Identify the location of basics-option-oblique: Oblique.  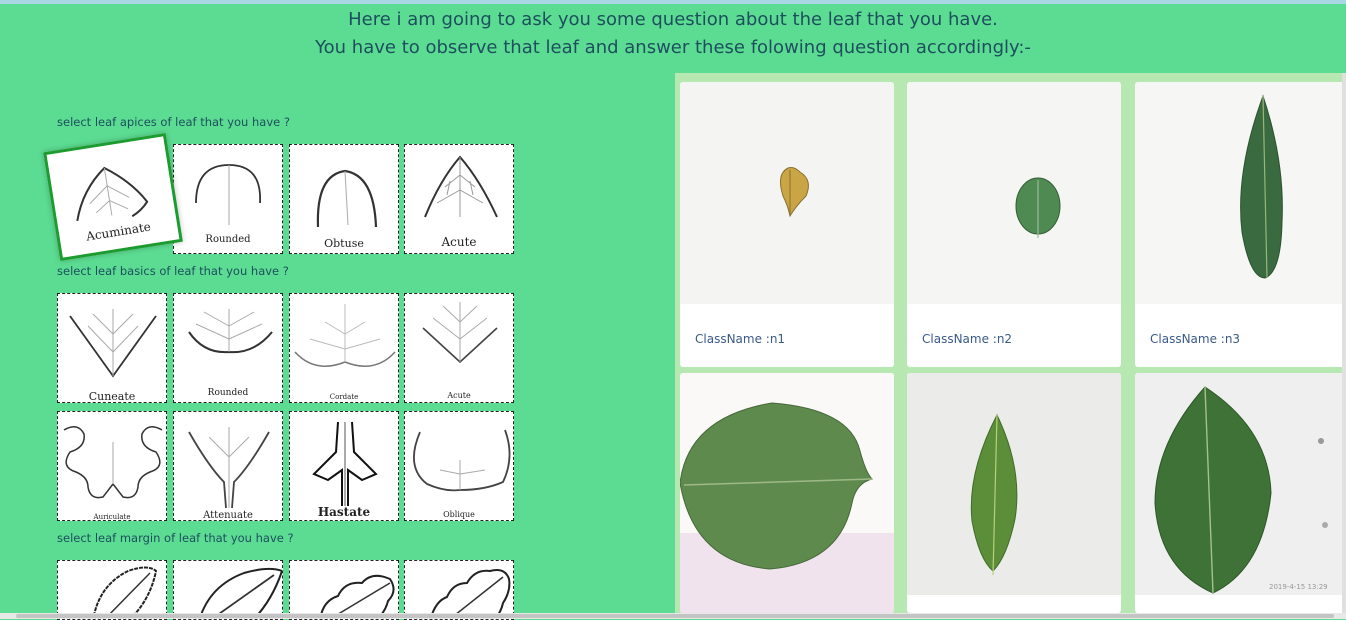
(459, 466).